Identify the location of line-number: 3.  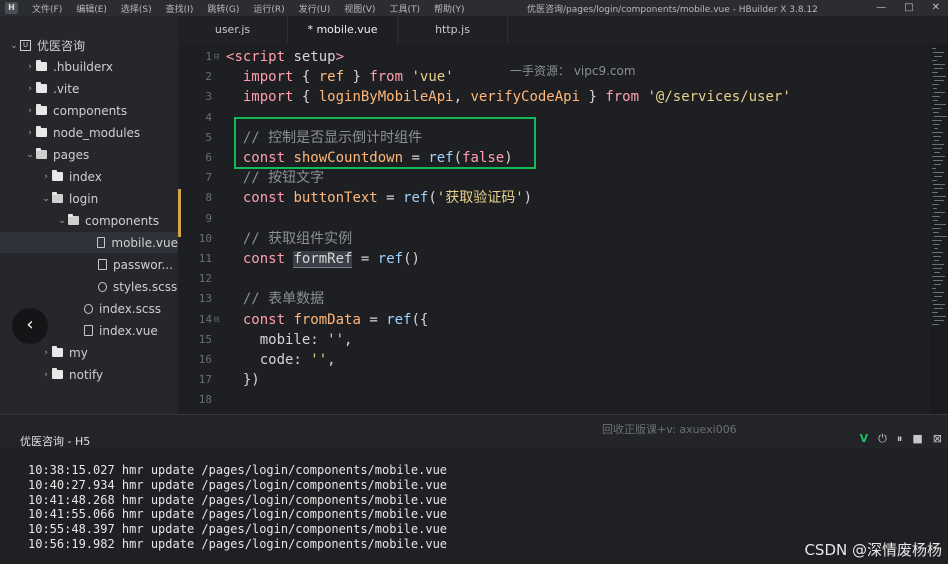
(208, 97).